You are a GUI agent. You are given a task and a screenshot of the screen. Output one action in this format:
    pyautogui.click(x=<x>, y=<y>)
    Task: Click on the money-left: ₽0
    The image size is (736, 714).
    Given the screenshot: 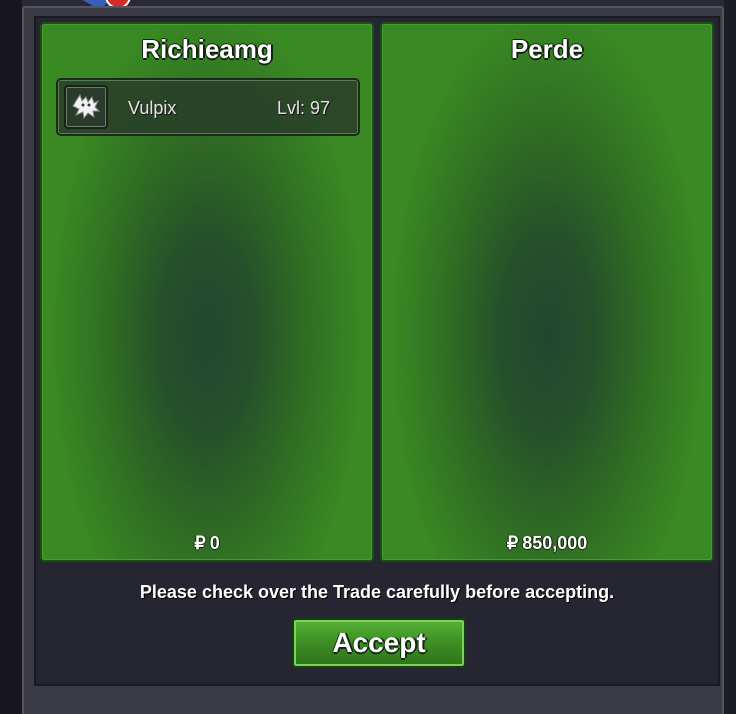 What is the action you would take?
    pyautogui.click(x=207, y=543)
    